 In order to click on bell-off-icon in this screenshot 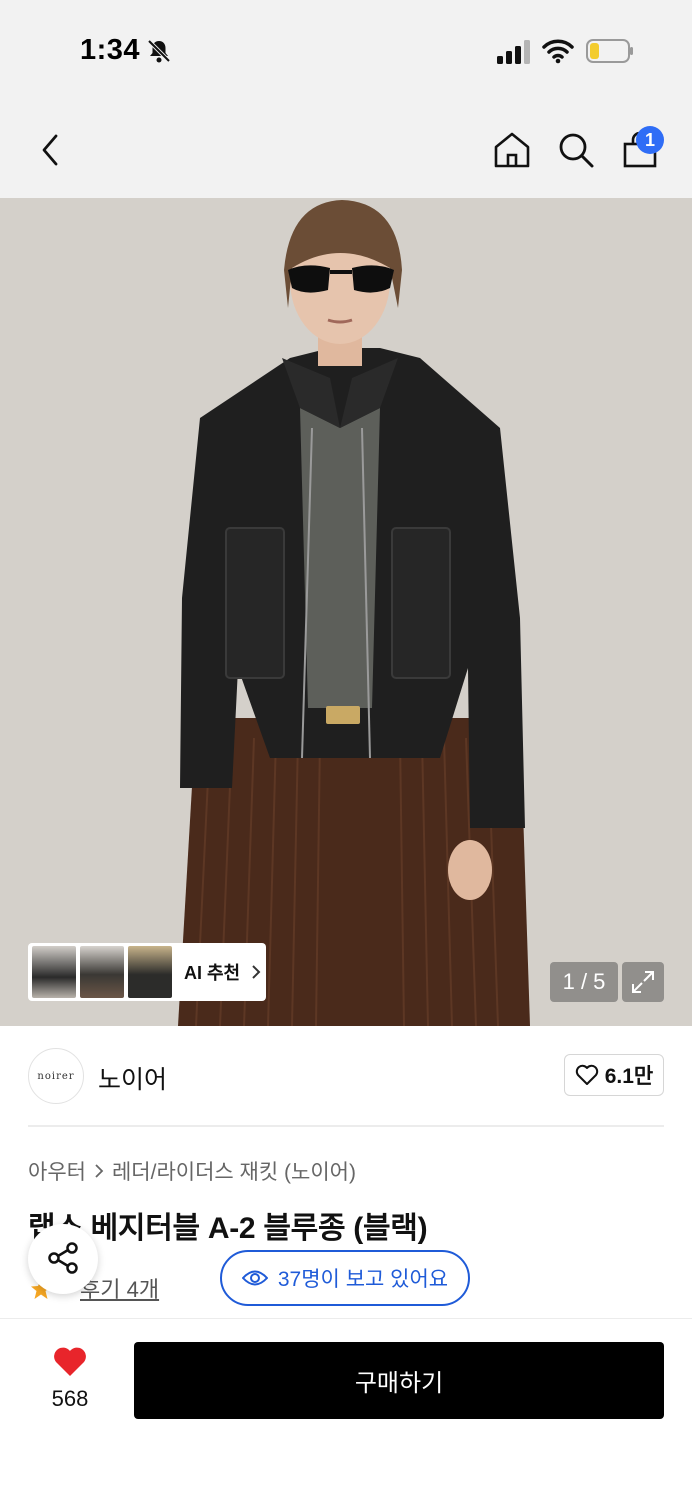, I will do `click(159, 51)`.